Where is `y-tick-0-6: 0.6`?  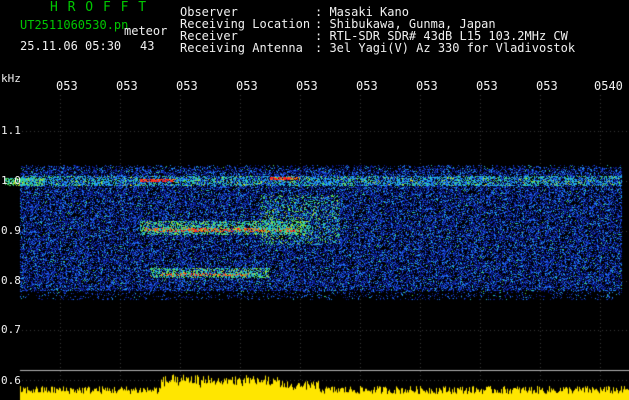 y-tick-0-6: 0.6 is located at coordinates (11, 380).